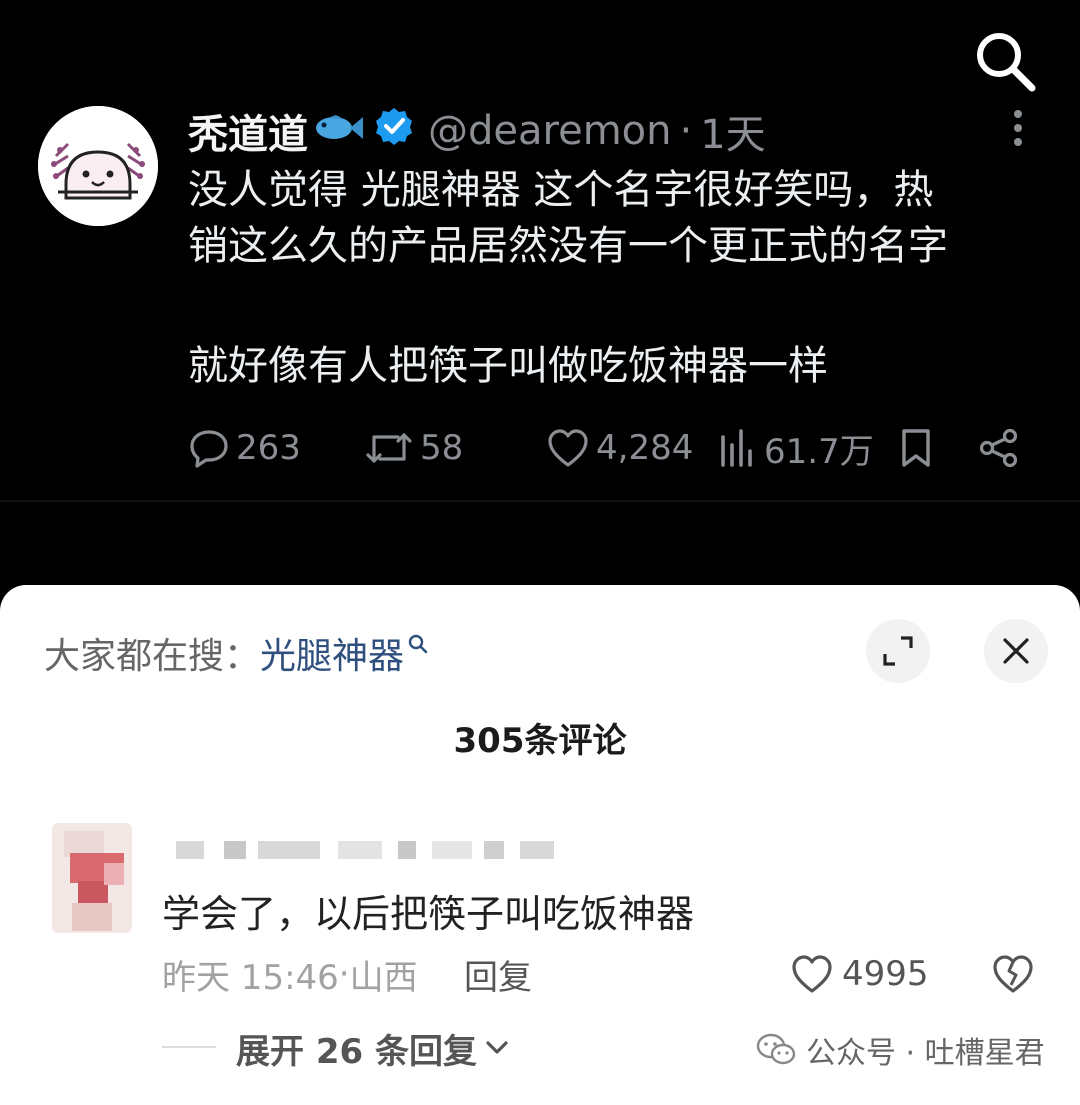  I want to click on comment-like-count: 4995, so click(885, 974).